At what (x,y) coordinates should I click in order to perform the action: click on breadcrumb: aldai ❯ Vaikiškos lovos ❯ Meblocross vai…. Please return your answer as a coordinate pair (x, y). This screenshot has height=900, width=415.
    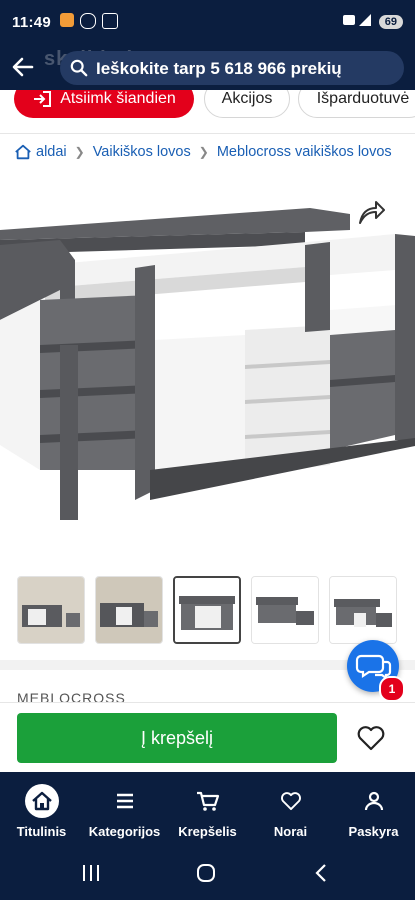
    Looking at the image, I should click on (207, 152).